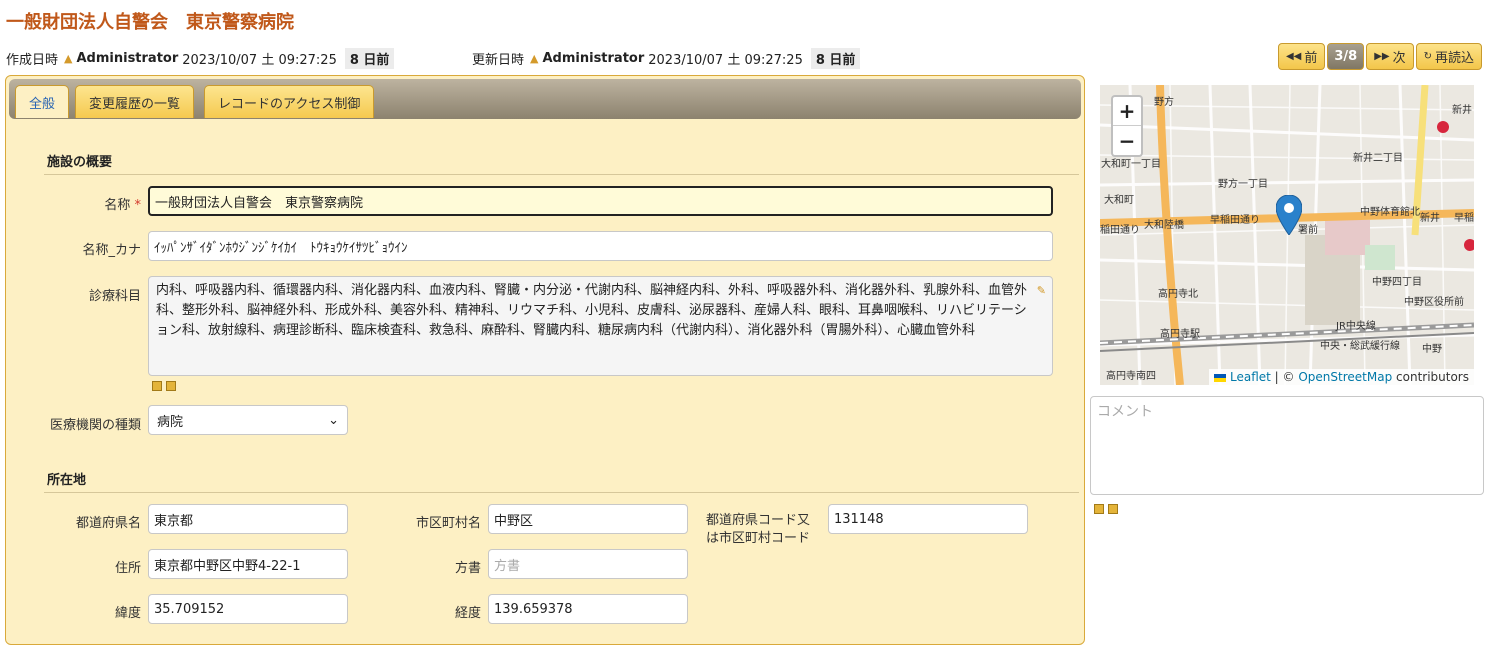 The image size is (1490, 645). I want to click on prev-icon: ◀◀, so click(1293, 56).